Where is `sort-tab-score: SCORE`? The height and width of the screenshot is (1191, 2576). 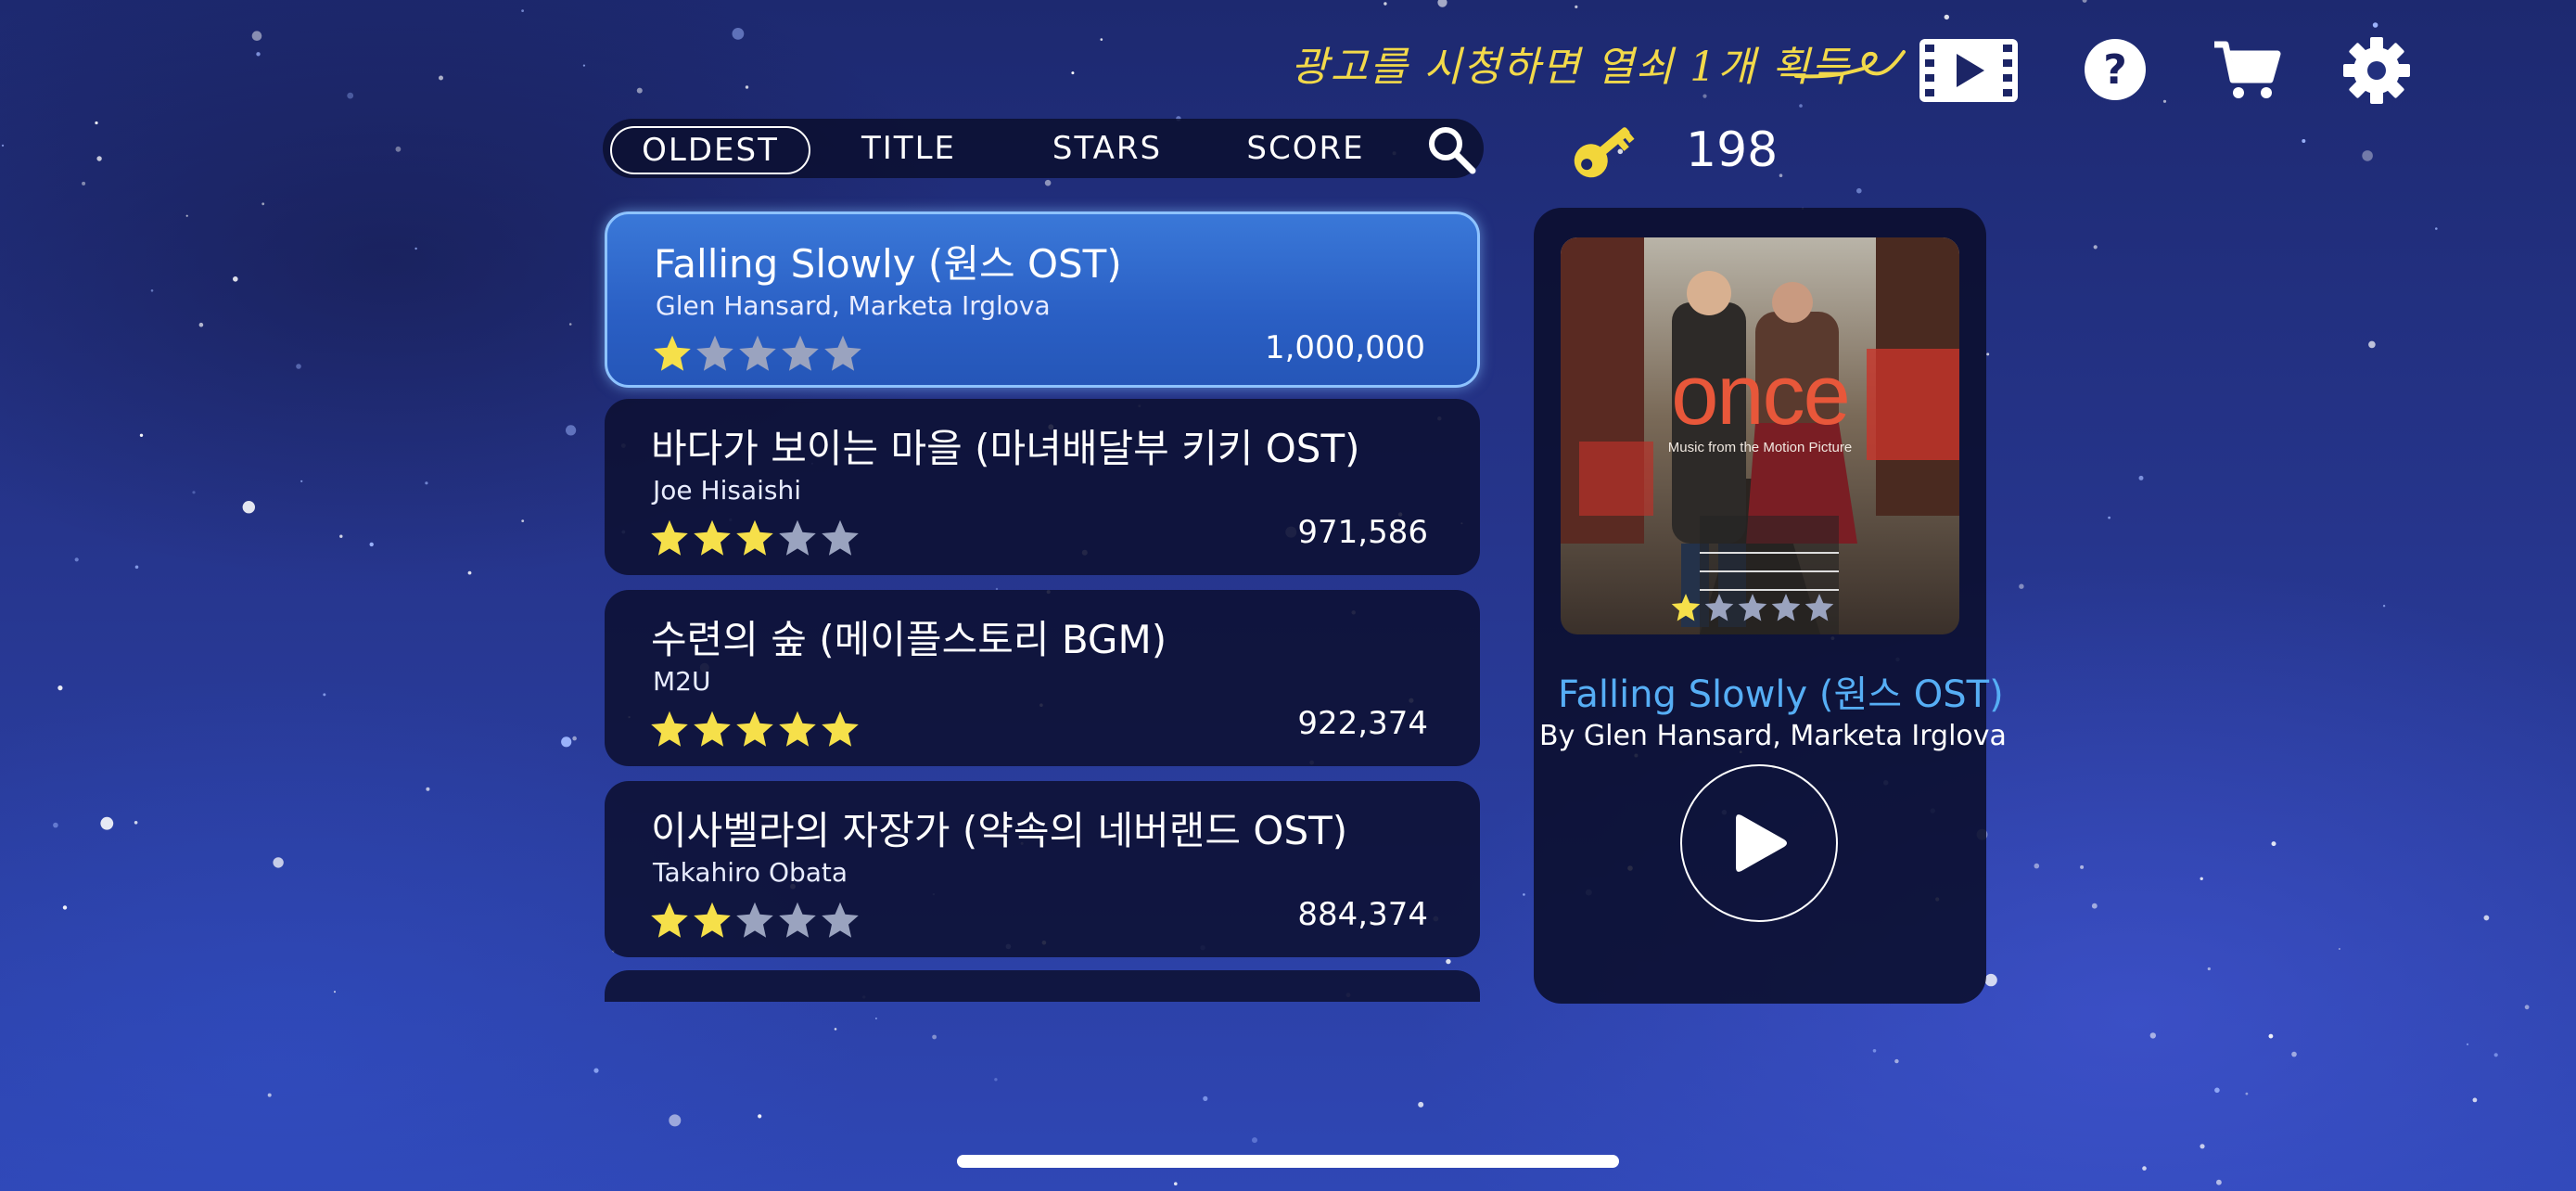 sort-tab-score: SCORE is located at coordinates (1305, 148).